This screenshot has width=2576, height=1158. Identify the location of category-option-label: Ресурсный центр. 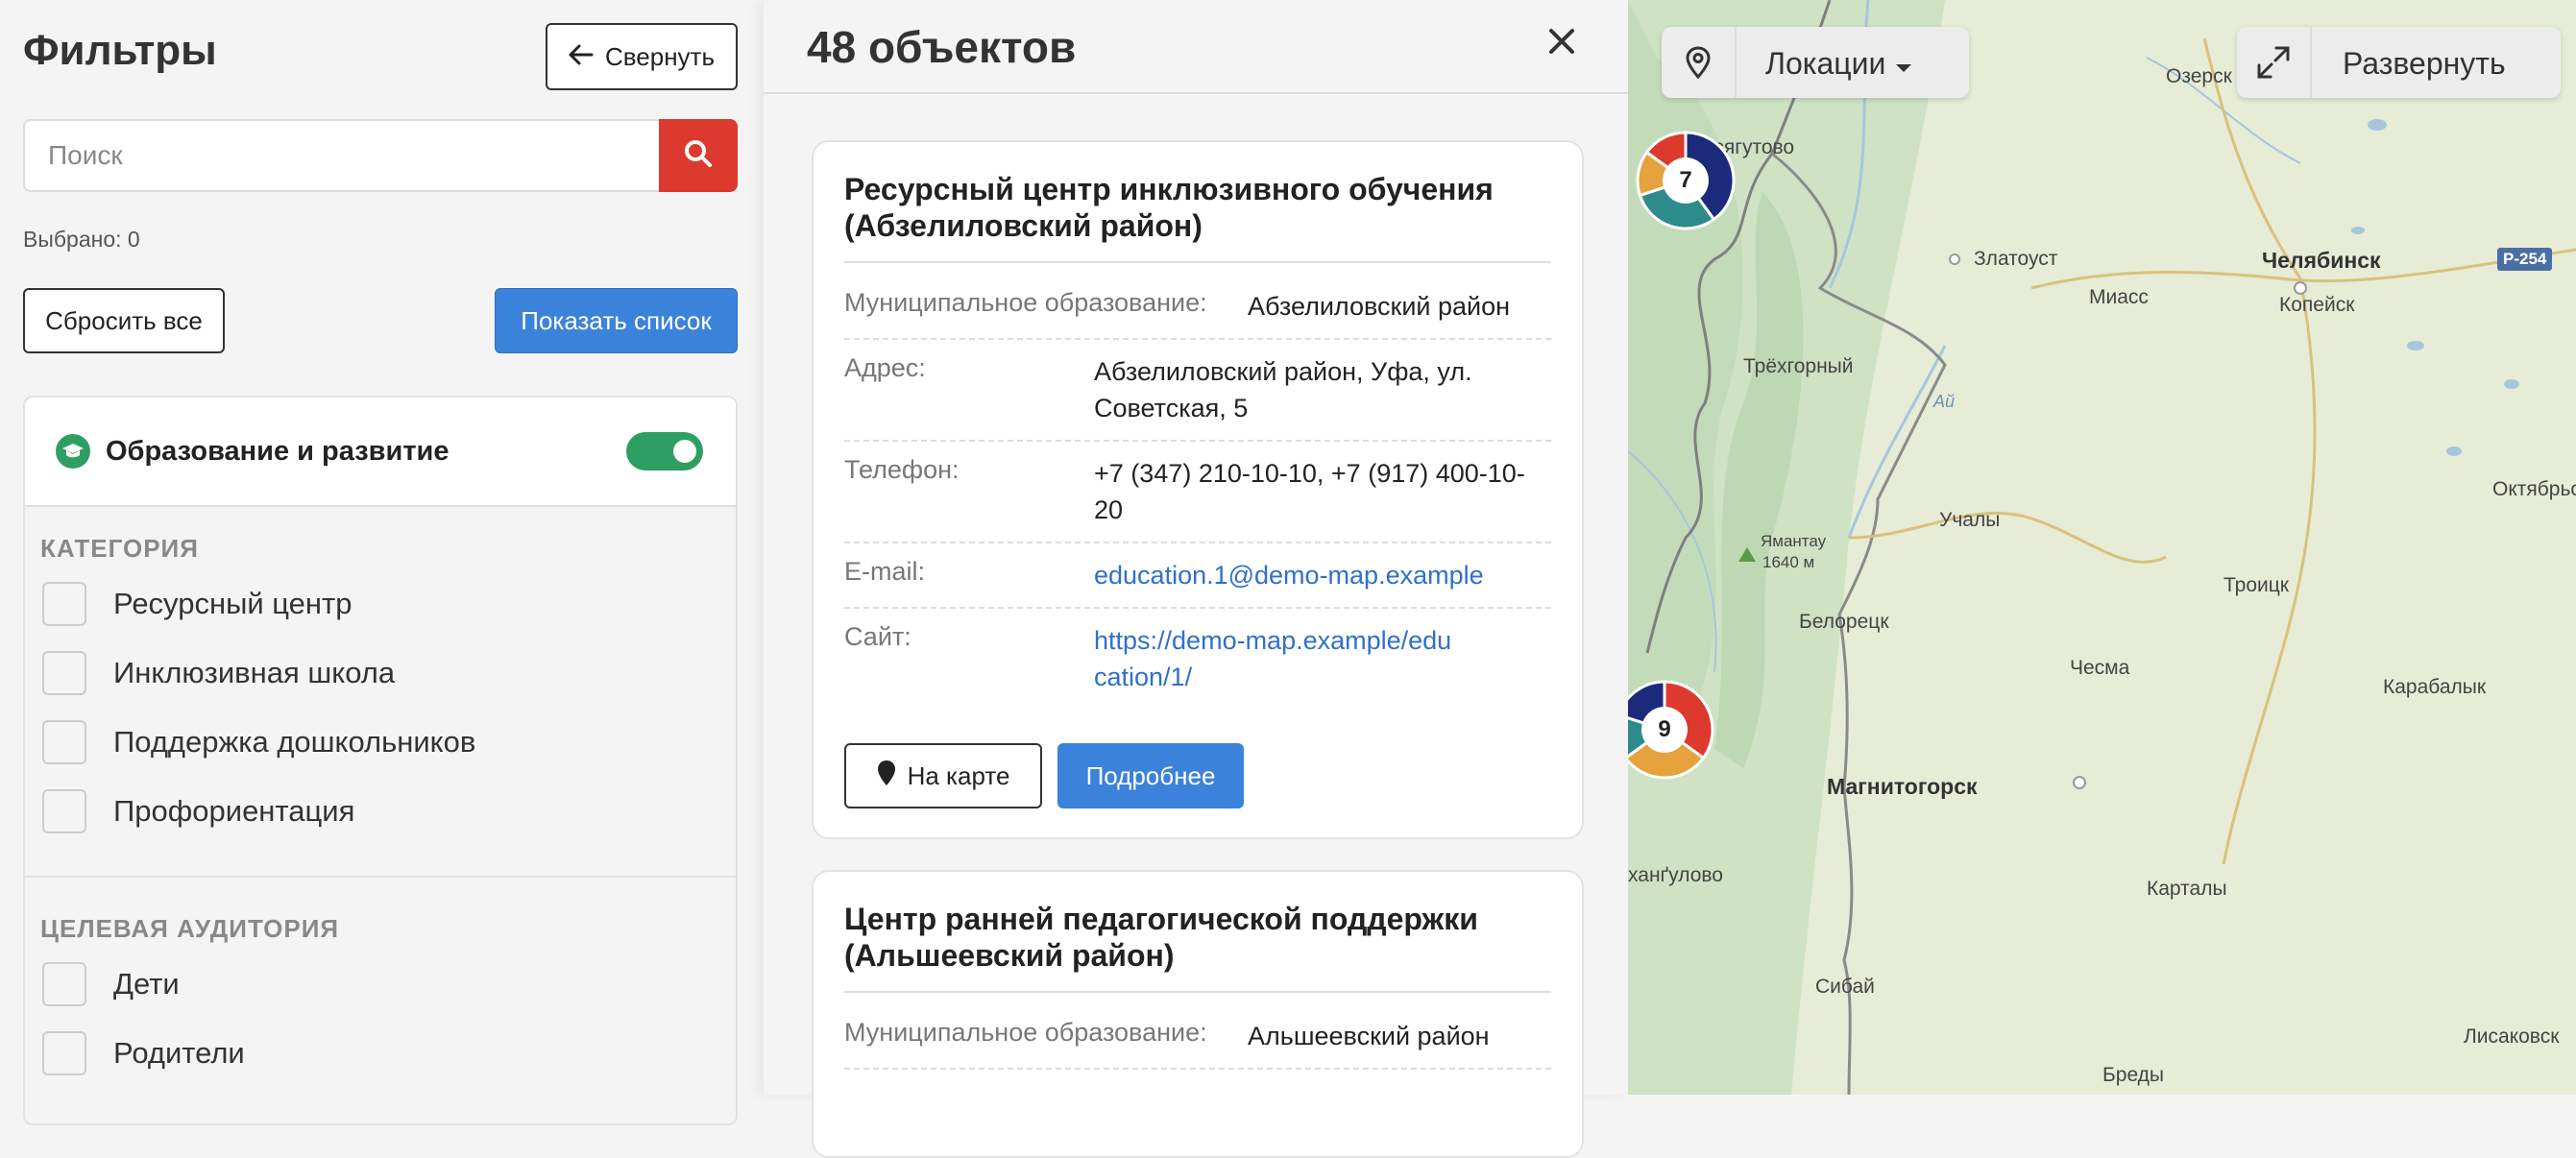
(232, 603).